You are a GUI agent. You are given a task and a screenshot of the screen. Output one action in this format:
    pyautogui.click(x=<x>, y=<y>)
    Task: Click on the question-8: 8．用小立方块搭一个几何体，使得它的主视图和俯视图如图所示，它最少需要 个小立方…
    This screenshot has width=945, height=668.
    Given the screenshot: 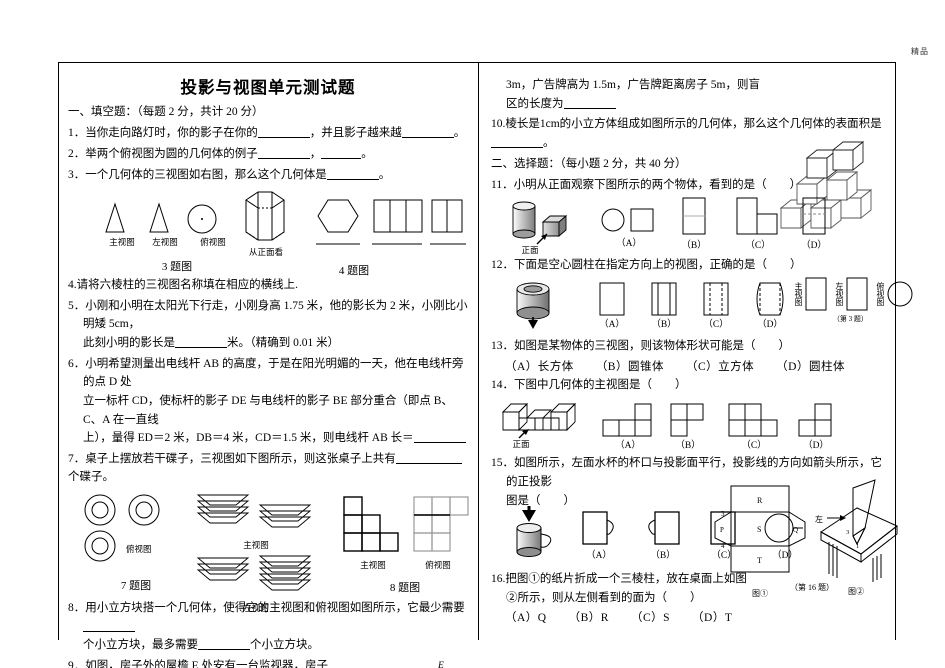 What is the action you would take?
    pyautogui.click(x=268, y=627)
    